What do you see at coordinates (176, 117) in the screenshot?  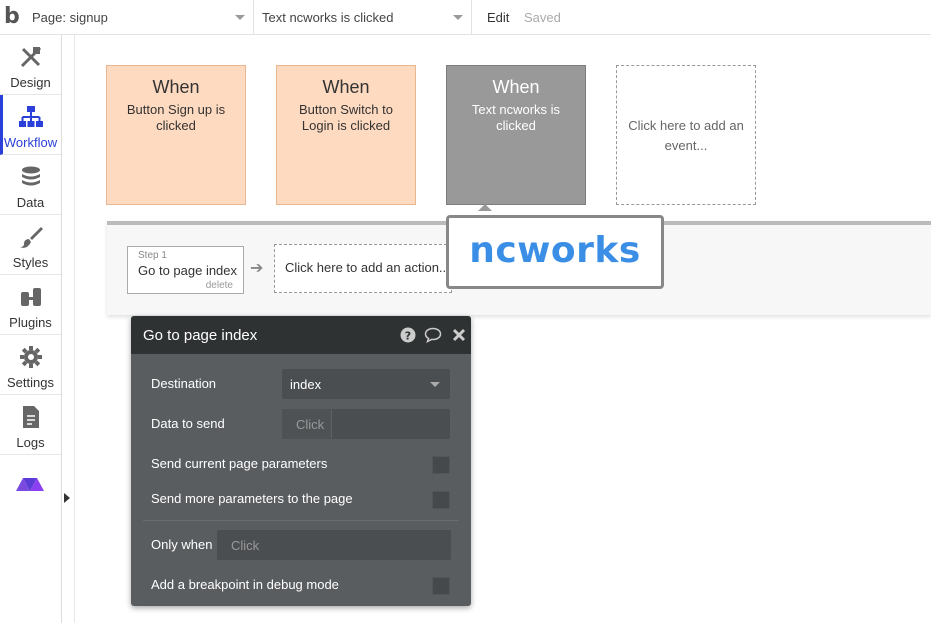 I see `event-description: Button Sign up is clicked` at bounding box center [176, 117].